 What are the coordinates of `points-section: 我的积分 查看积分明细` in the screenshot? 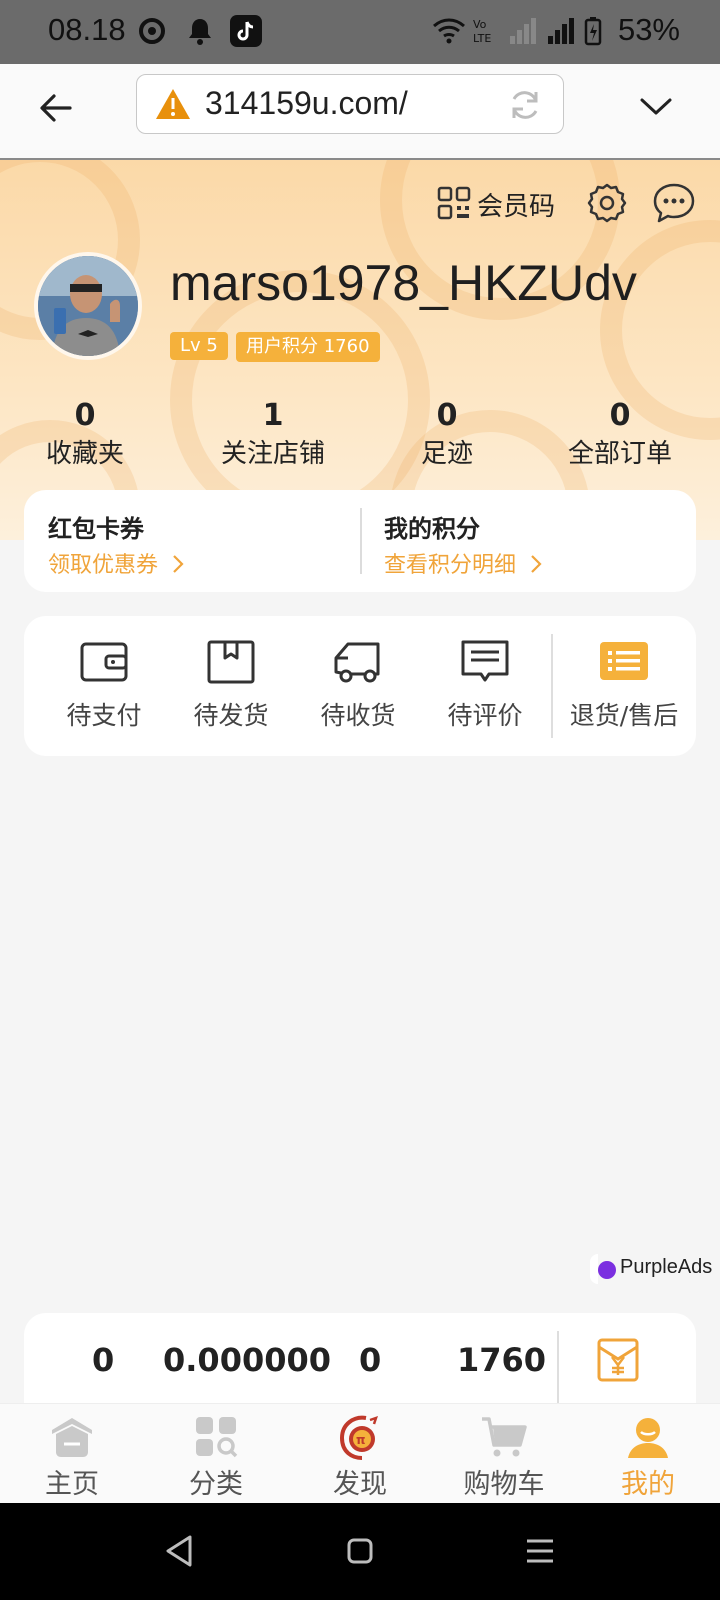 It's located at (463, 547).